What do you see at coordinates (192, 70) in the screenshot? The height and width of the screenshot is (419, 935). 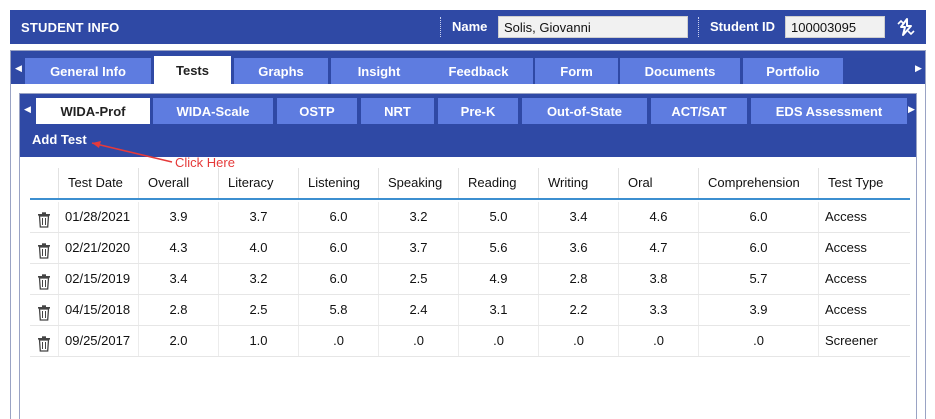 I see `tab-tests: Tests` at bounding box center [192, 70].